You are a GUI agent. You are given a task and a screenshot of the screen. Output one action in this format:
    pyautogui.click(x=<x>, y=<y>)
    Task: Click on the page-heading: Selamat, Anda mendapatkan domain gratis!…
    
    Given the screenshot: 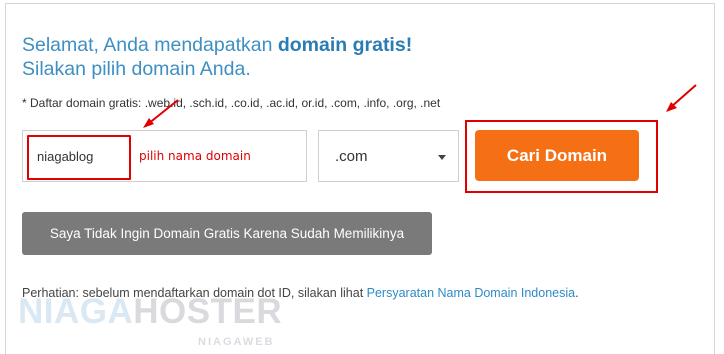 What is the action you would take?
    pyautogui.click(x=217, y=57)
    